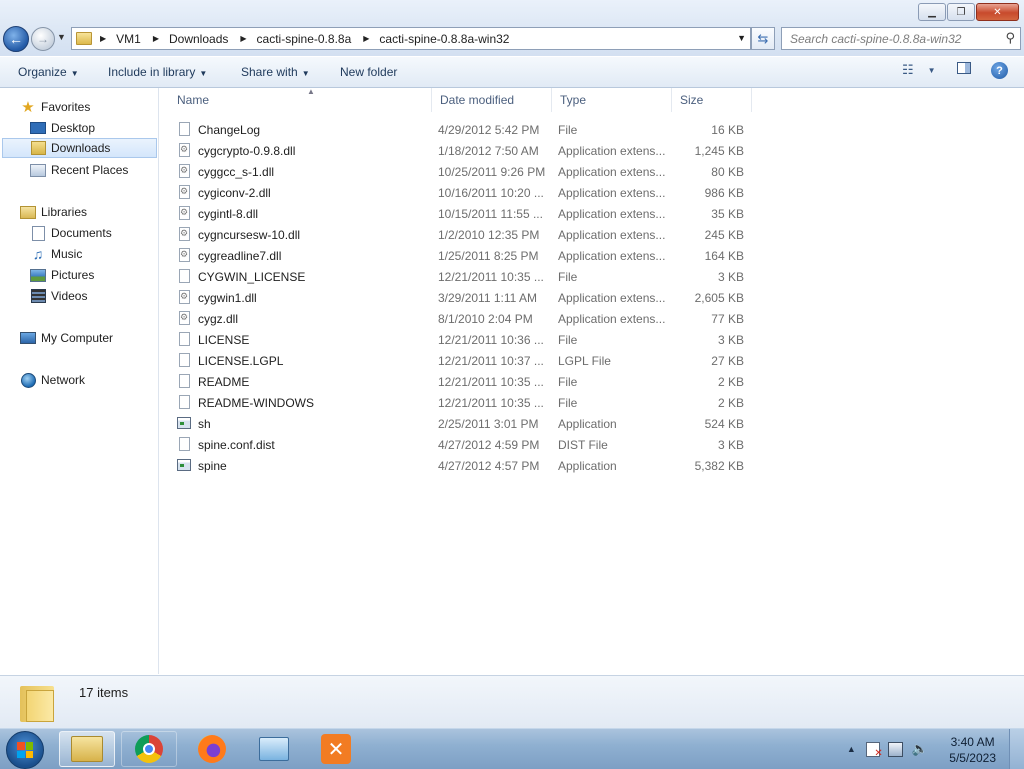  I want to click on help-button: ?, so click(999, 70).